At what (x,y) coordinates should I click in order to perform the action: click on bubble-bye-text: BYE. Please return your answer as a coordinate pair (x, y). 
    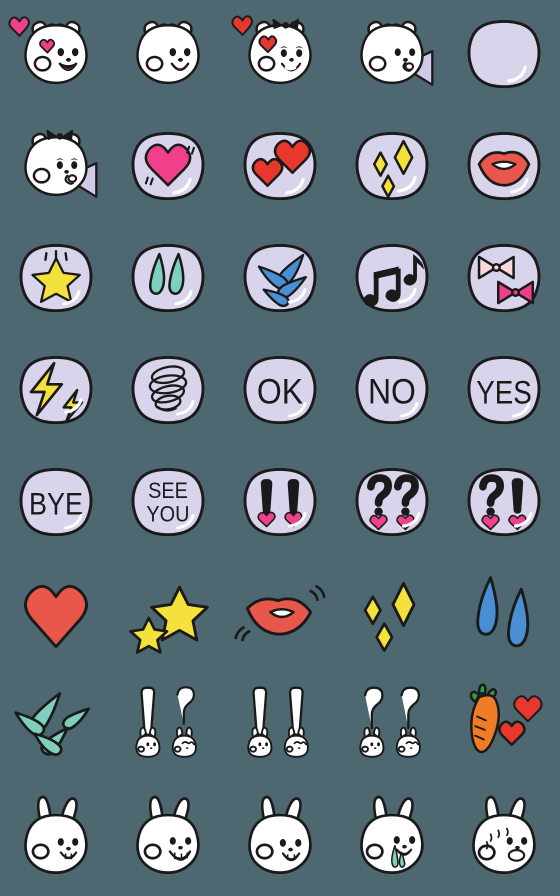
    Looking at the image, I should click on (56, 505).